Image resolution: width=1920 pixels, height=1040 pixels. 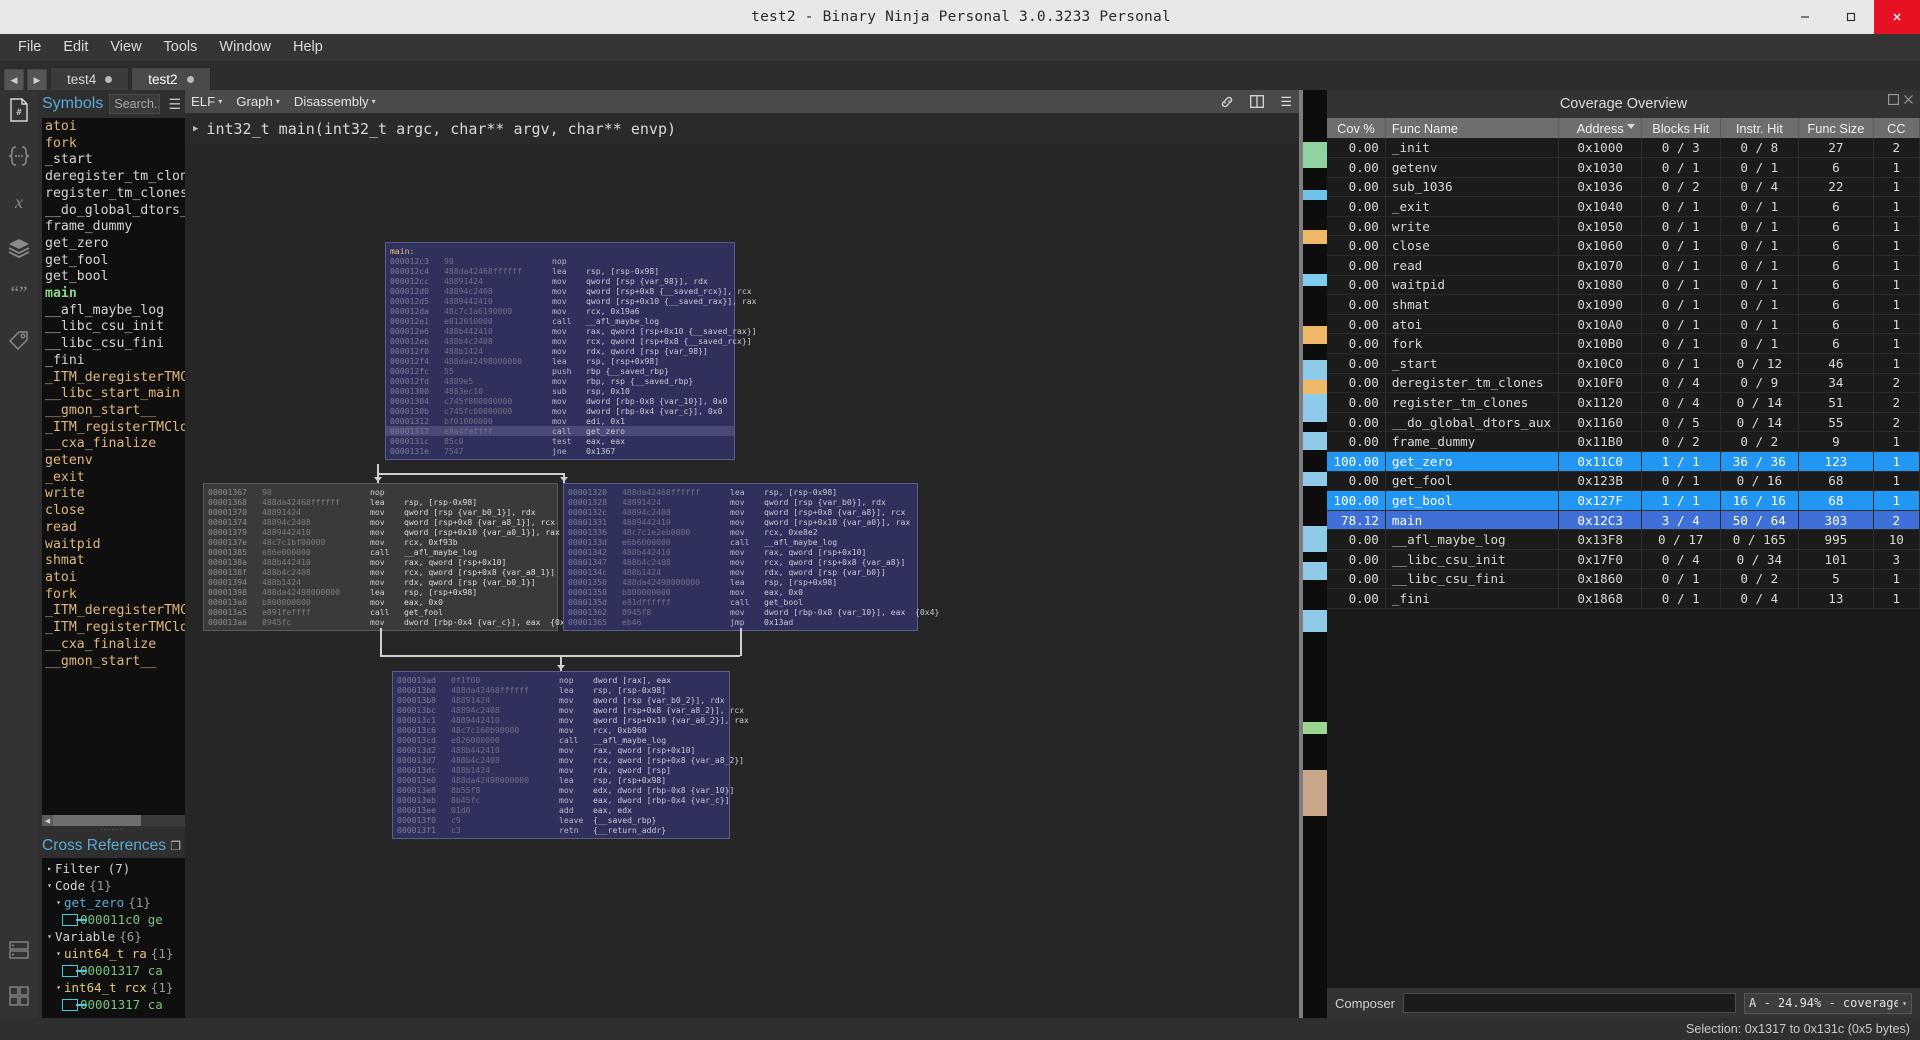 What do you see at coordinates (561, 680) in the screenshot?
I see `disassembly-line: 000013ad 0f1f00 nop dword [rax], eax` at bounding box center [561, 680].